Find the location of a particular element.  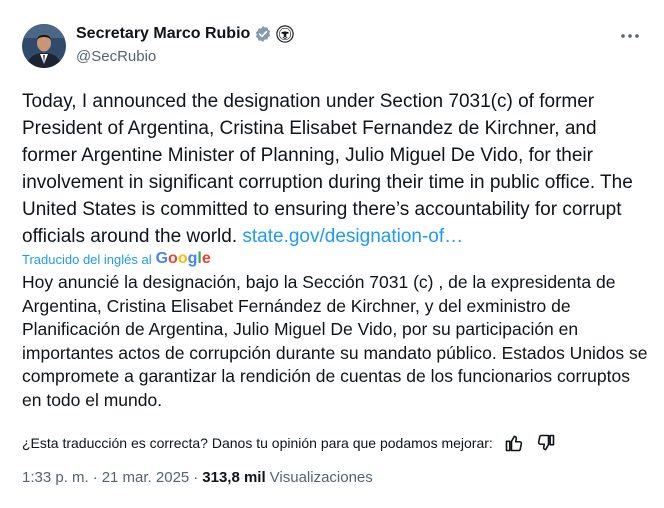

author-name-row: Secretary Marco Rubio is located at coordinates (185, 34).